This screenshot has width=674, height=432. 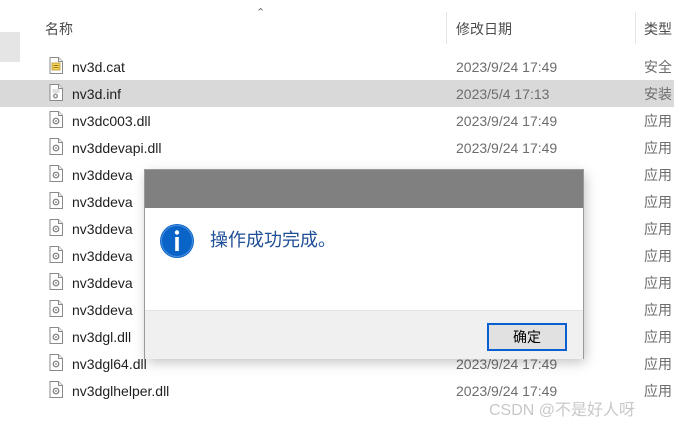 I want to click on catalog-file-icon, so click(x=56, y=65).